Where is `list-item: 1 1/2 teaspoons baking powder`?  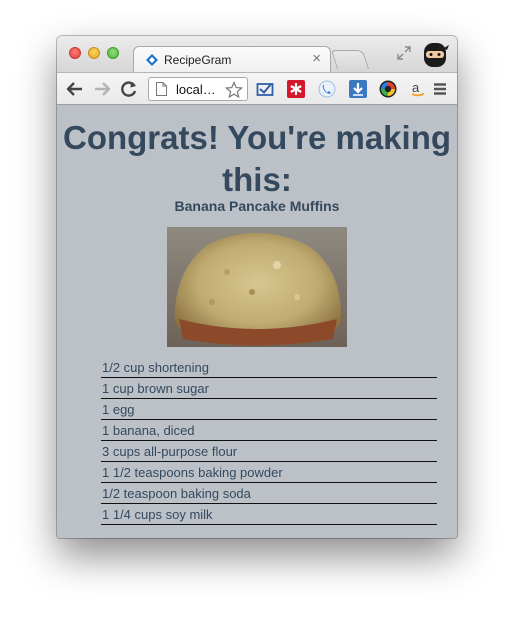 list-item: 1 1/2 teaspoons baking powder is located at coordinates (269, 472).